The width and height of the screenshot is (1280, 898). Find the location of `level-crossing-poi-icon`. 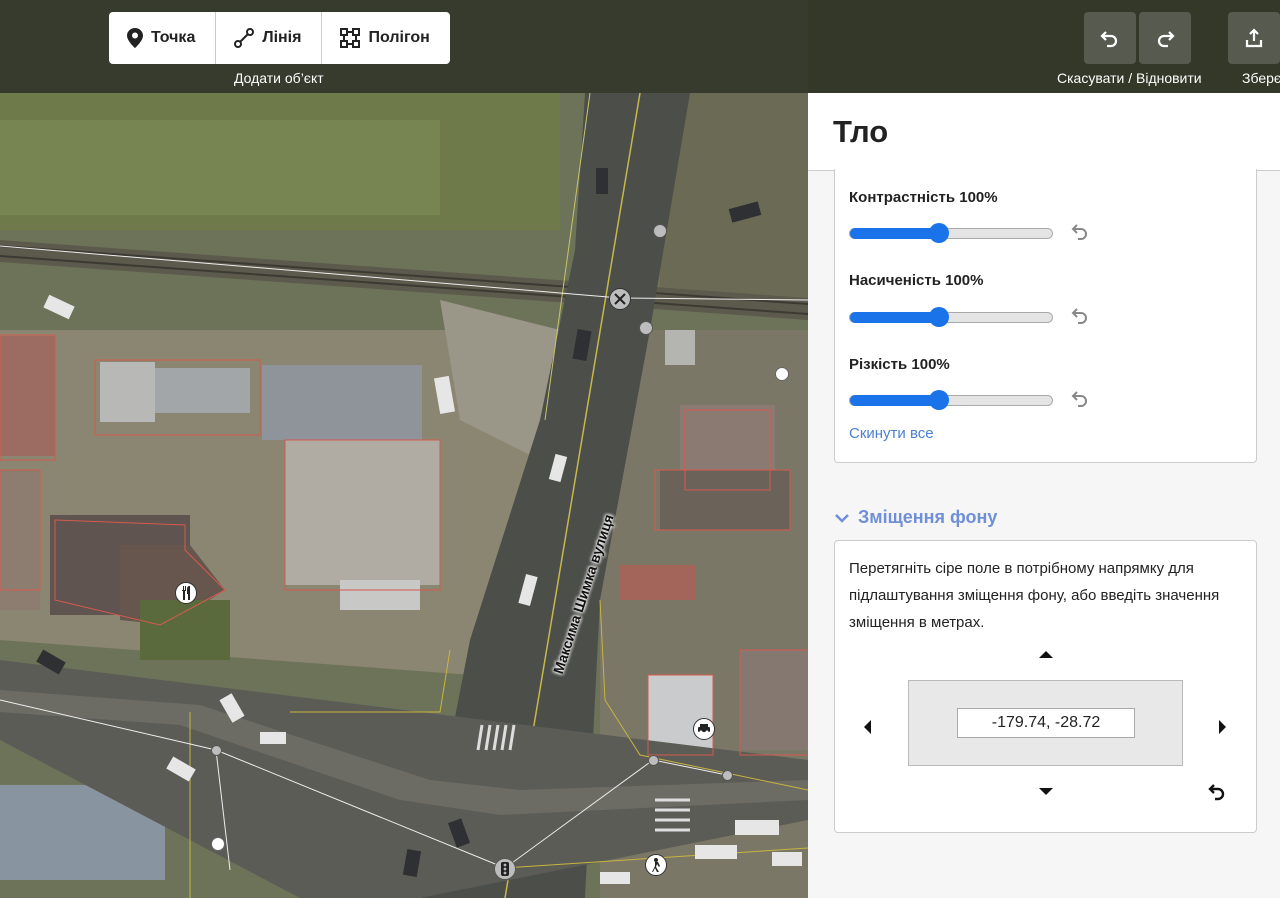

level-crossing-poi-icon is located at coordinates (620, 299).